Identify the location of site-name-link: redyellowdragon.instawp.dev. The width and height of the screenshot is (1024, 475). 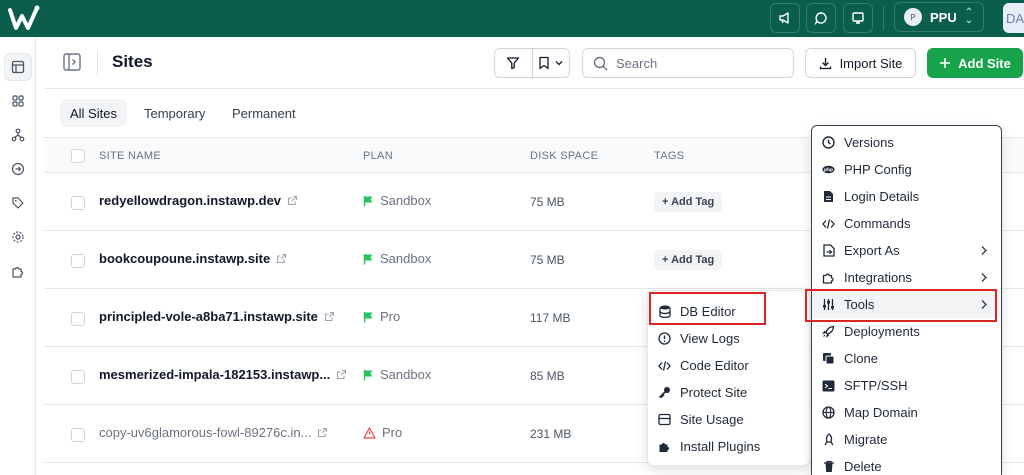
(198, 200).